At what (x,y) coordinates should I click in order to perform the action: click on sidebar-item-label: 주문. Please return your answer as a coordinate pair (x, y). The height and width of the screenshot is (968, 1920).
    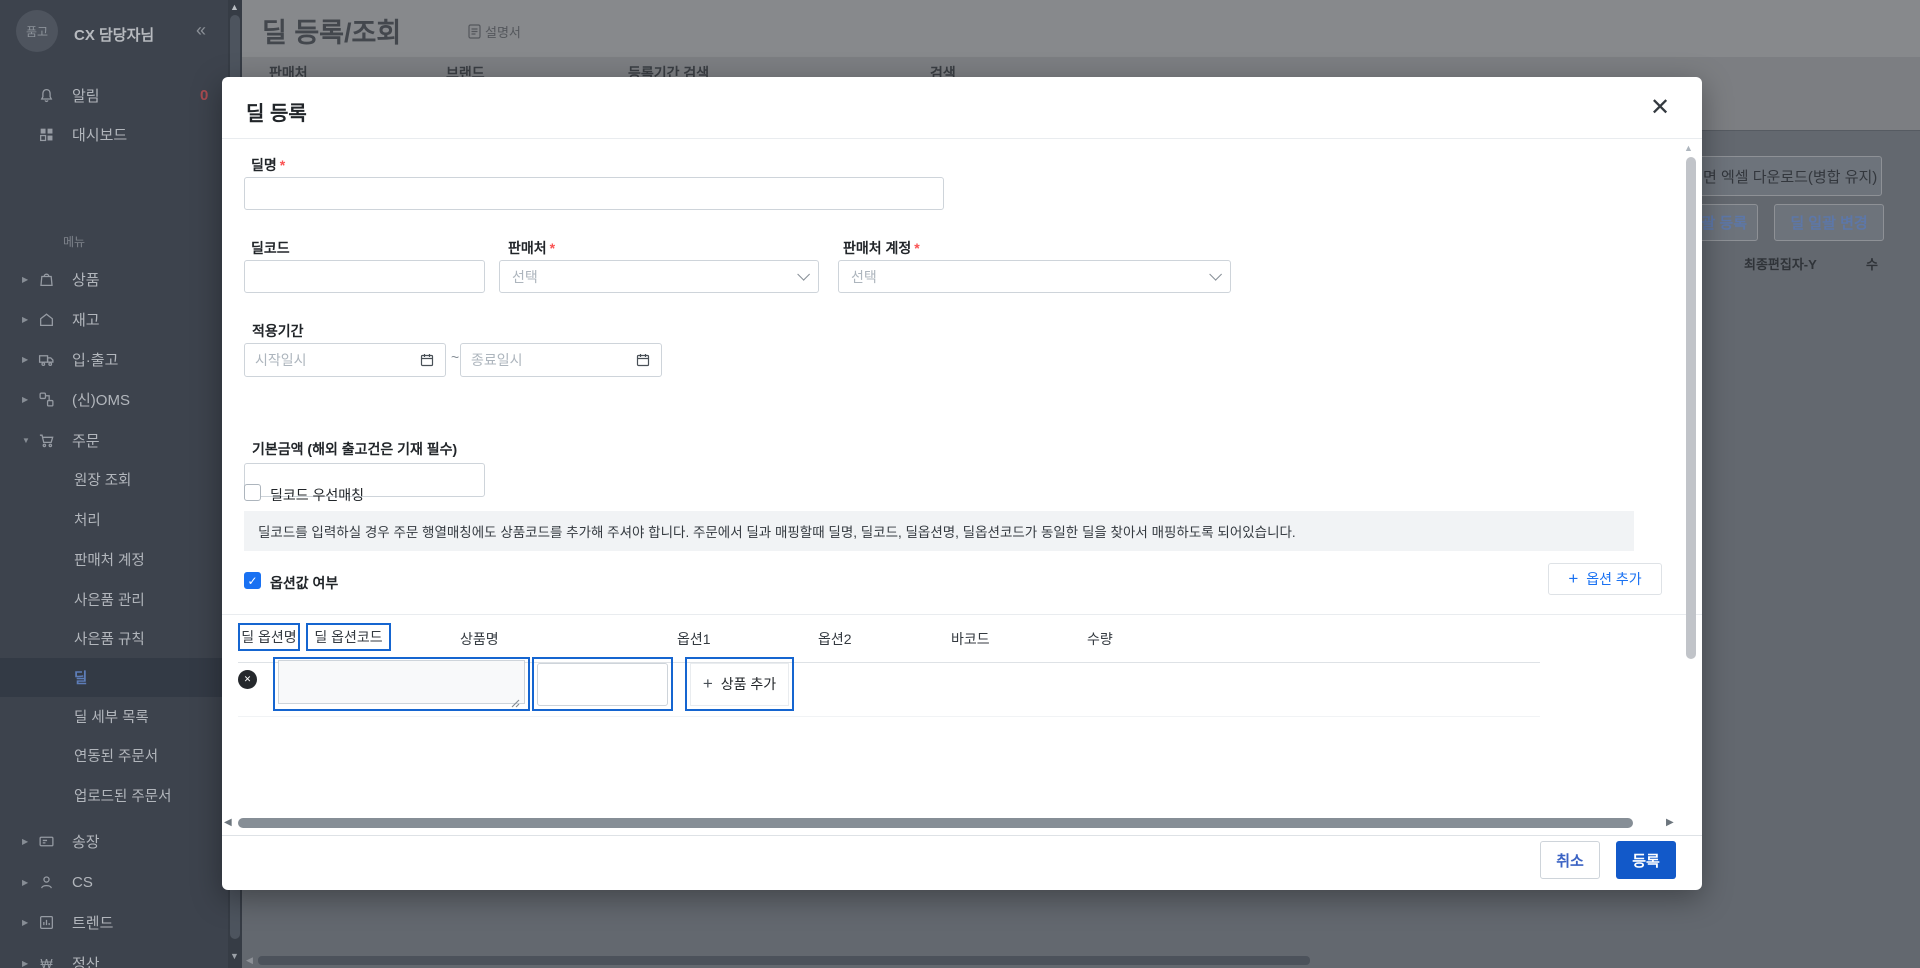
    Looking at the image, I should click on (86, 441).